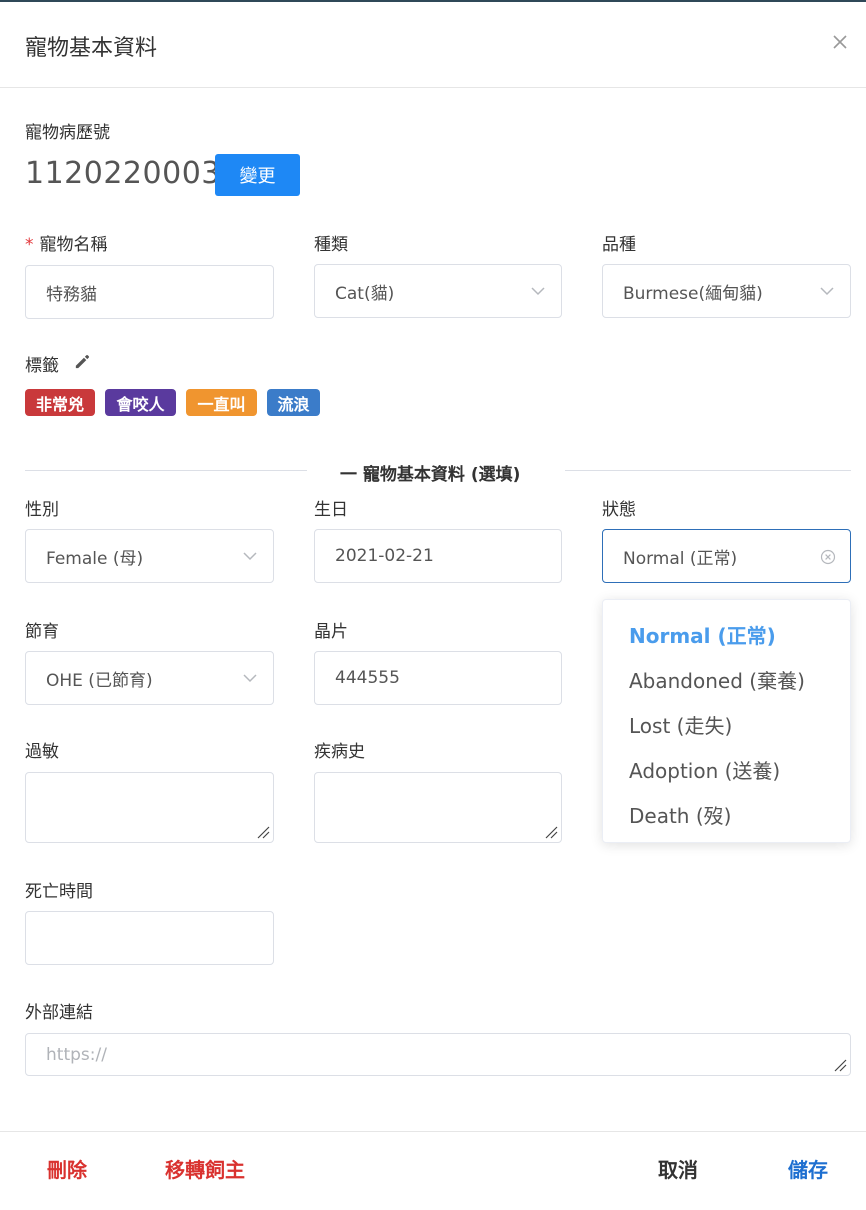 This screenshot has height=1210, width=866. Describe the element at coordinates (29, 245) in the screenshot. I see `required-mark: *` at that location.